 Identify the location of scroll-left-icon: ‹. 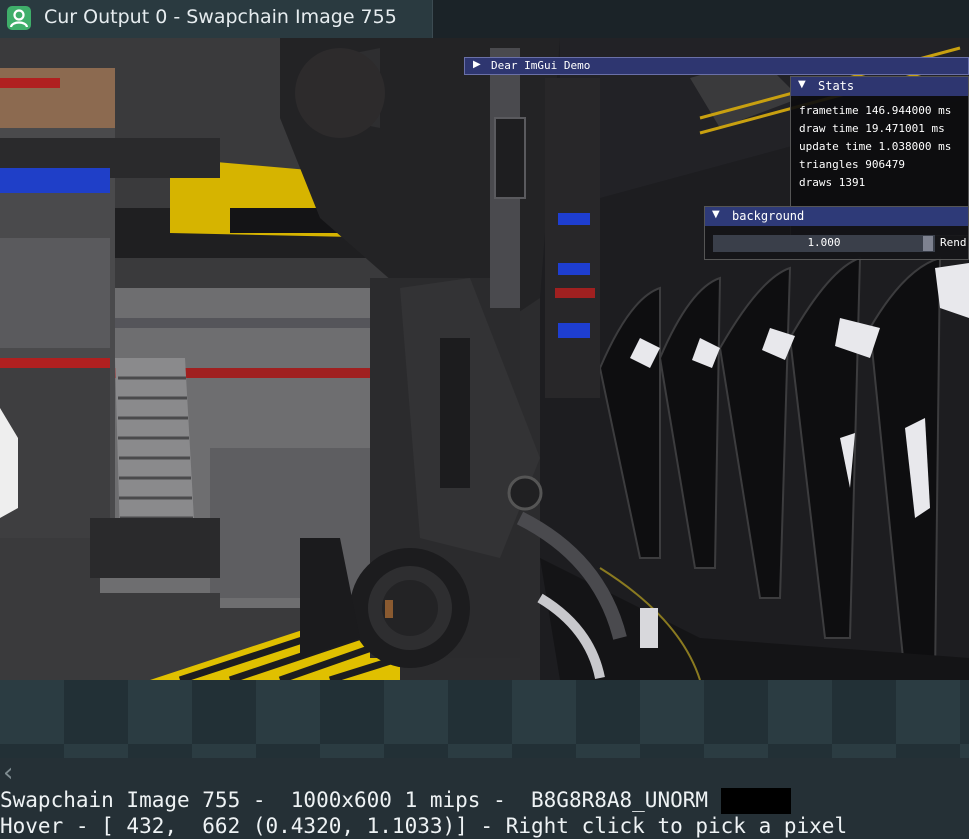
(13, 773).